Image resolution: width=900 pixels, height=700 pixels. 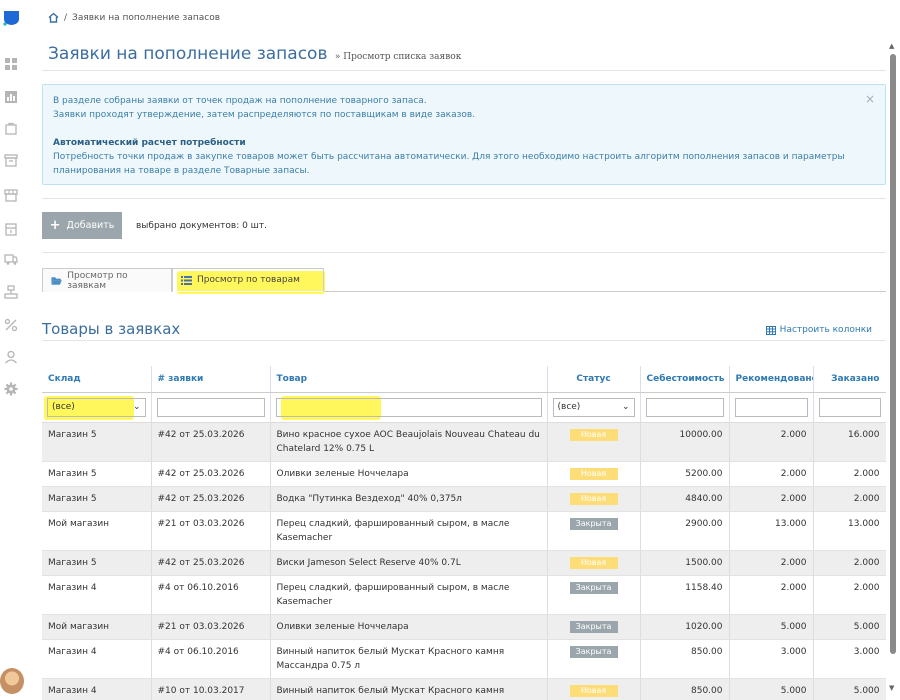 I want to click on cell-cost: 850.00, so click(x=685, y=659).